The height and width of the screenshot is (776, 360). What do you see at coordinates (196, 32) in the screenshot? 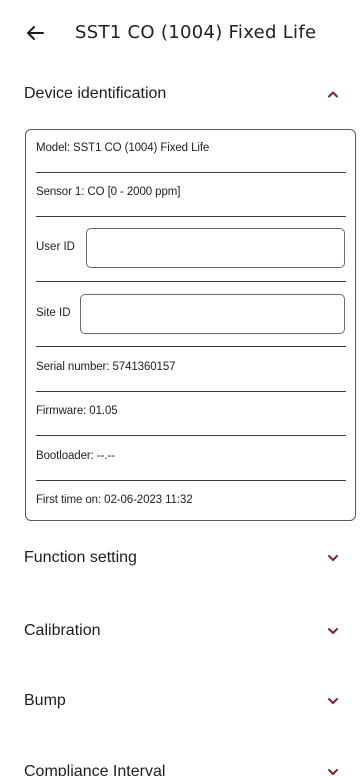
I see `page-title: SST1 CO (1004) Fixed Life` at bounding box center [196, 32].